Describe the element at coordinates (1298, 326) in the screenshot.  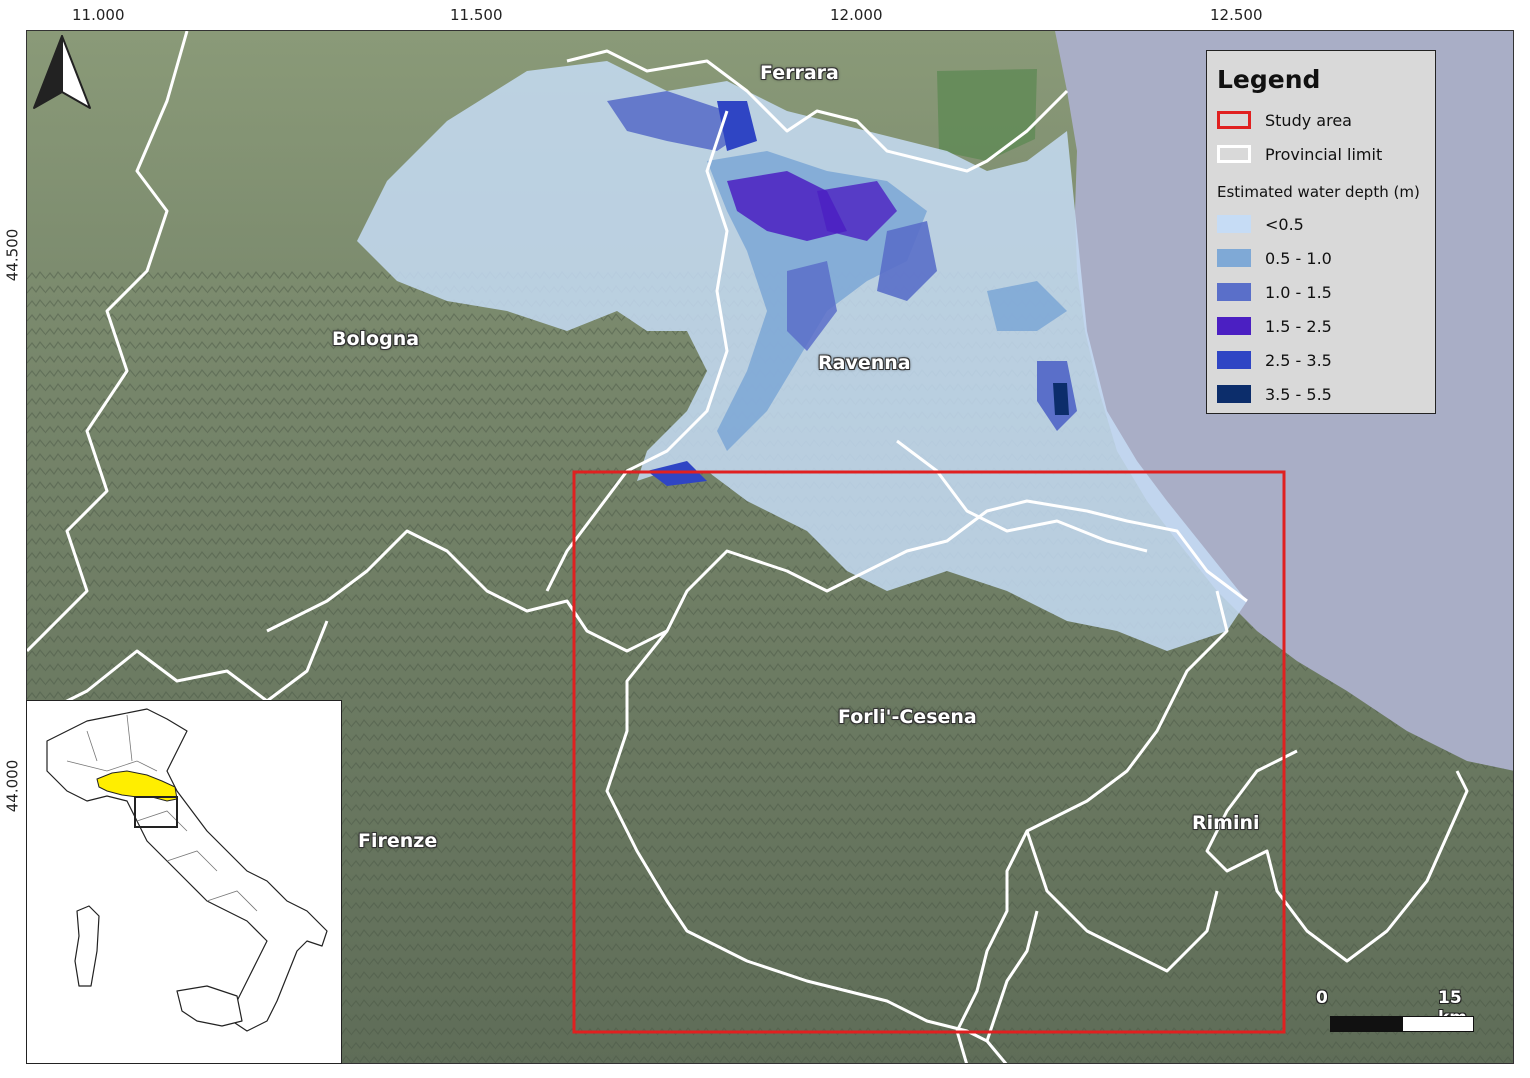
I see `depth-class-label: 1.5 - 2.5` at that location.